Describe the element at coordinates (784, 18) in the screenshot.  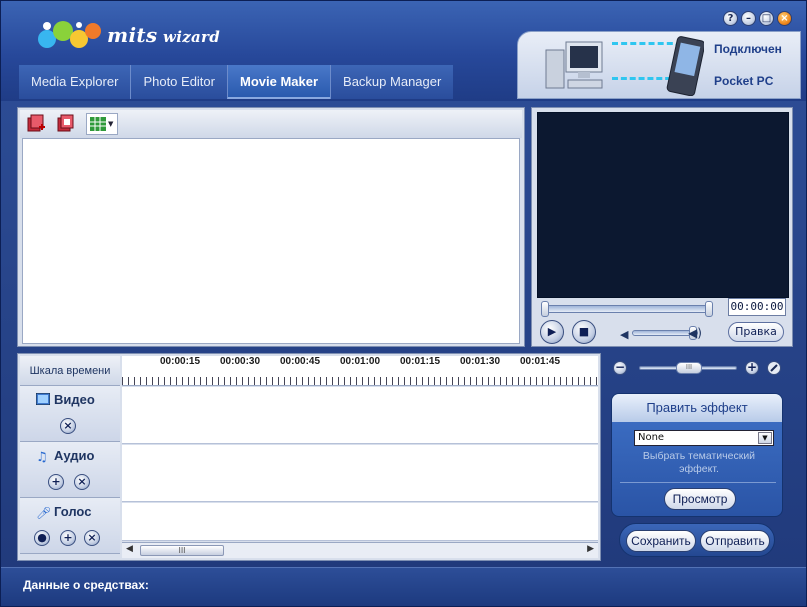
I see `close-button: ×` at that location.